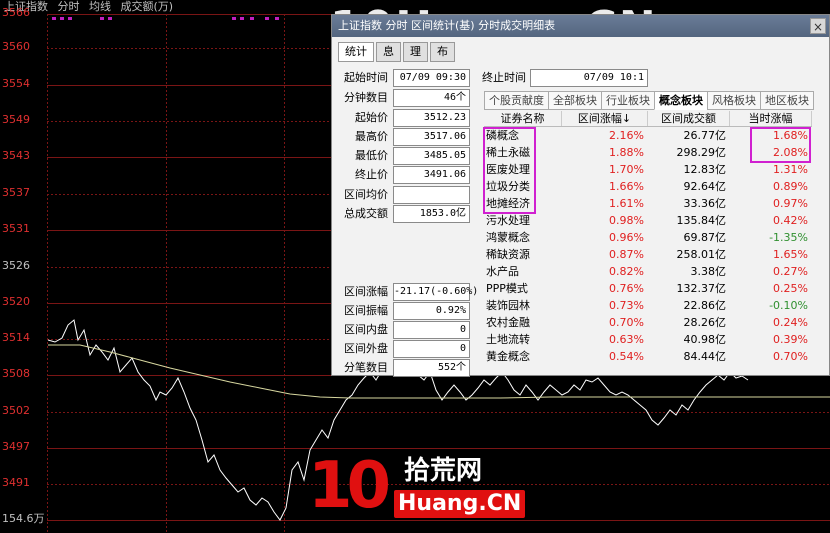 The height and width of the screenshot is (533, 830). Describe the element at coordinates (431, 156) in the screenshot. I see `stat-value: 3485.05` at that location.